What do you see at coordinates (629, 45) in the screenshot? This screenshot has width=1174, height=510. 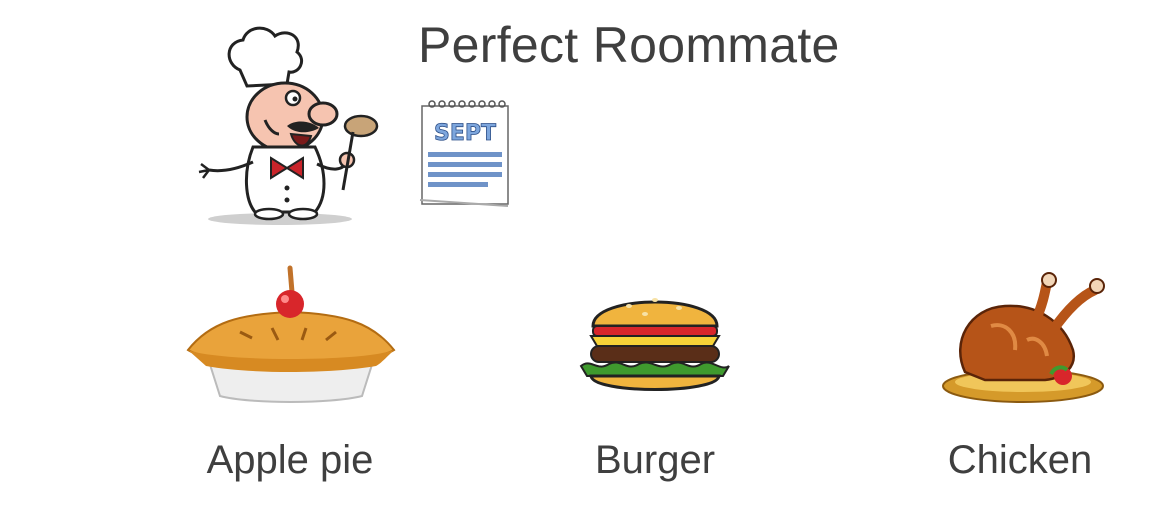 I see `page-title: Perfect Roommate` at bounding box center [629, 45].